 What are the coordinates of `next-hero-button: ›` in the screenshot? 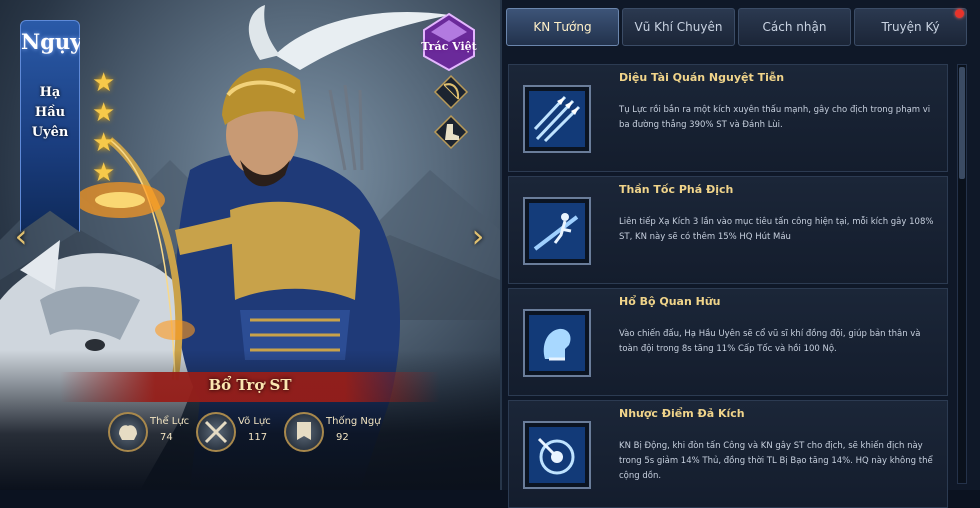 It's located at (478, 236).